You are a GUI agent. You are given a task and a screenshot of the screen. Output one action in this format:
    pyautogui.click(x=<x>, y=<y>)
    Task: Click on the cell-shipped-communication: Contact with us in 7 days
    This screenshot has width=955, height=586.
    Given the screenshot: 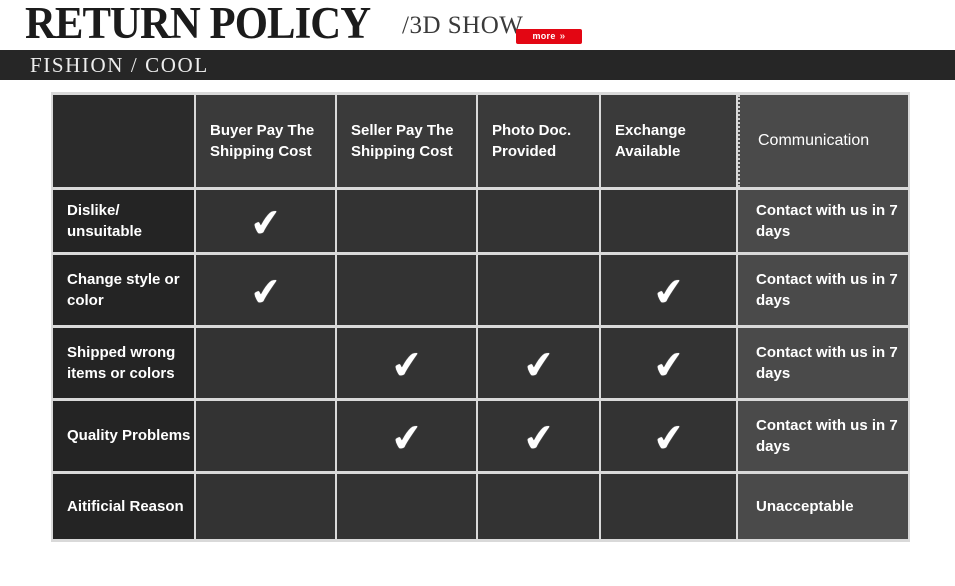 What is the action you would take?
    pyautogui.click(x=823, y=363)
    